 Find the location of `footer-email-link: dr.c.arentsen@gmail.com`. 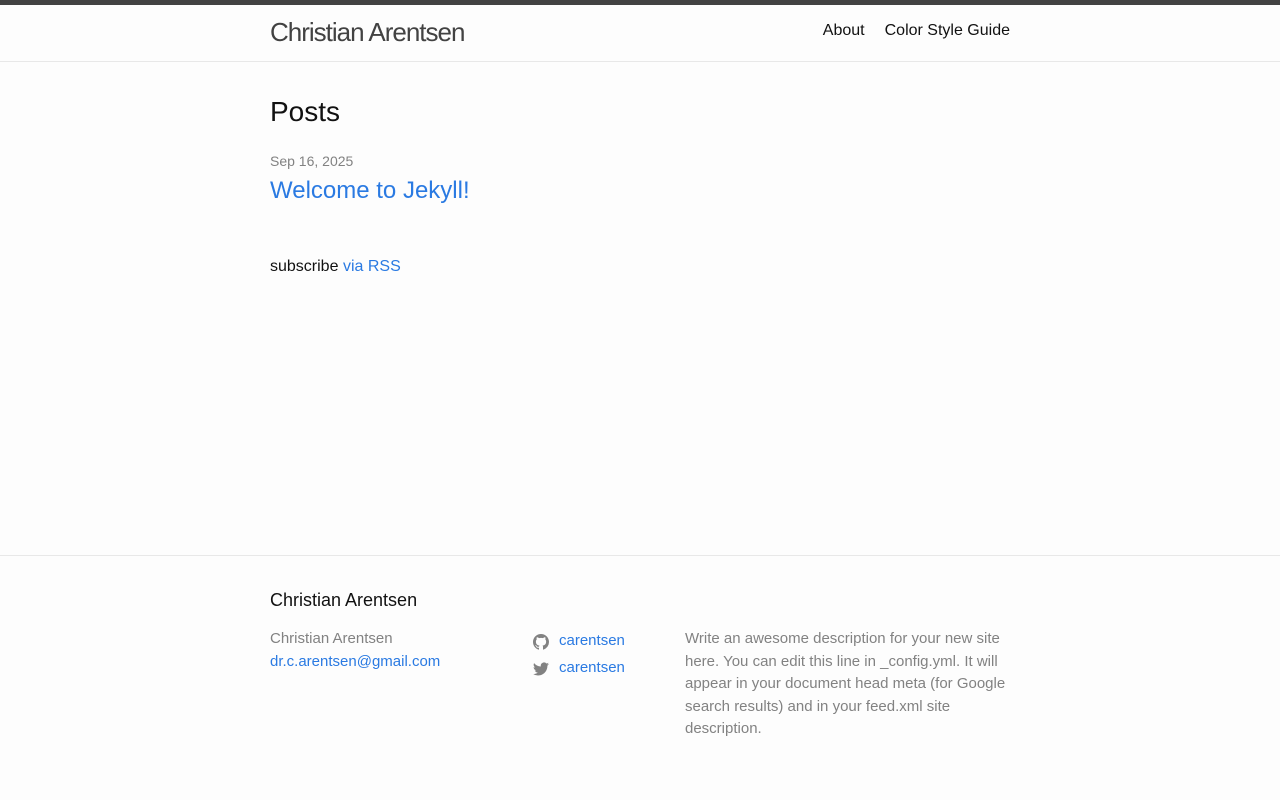

footer-email-link: dr.c.arentsen@gmail.com is located at coordinates (355, 662).